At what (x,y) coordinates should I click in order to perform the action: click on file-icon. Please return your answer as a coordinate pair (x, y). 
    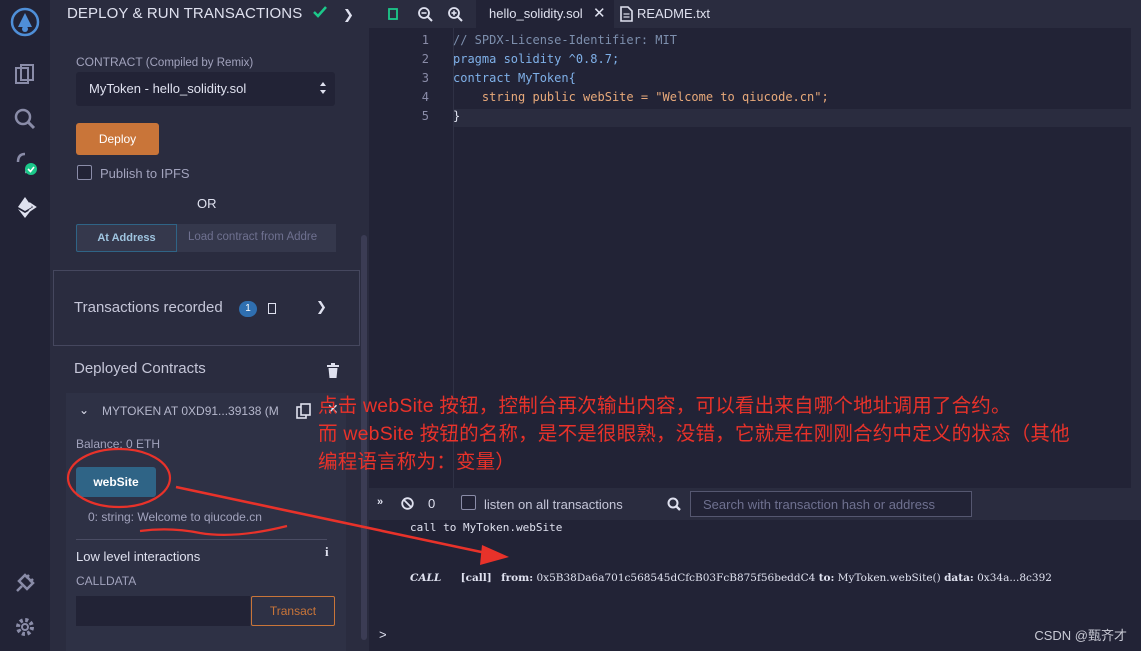
    Looking at the image, I should click on (626, 14).